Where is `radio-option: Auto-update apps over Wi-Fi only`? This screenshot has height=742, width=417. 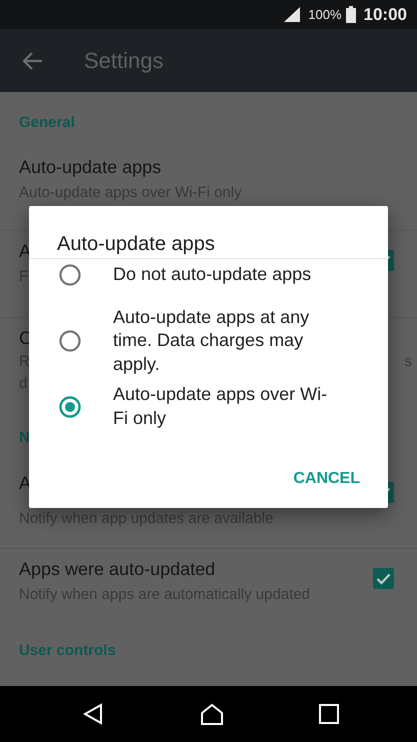
radio-option: Auto-update apps over Wi-Fi only is located at coordinates (208, 406).